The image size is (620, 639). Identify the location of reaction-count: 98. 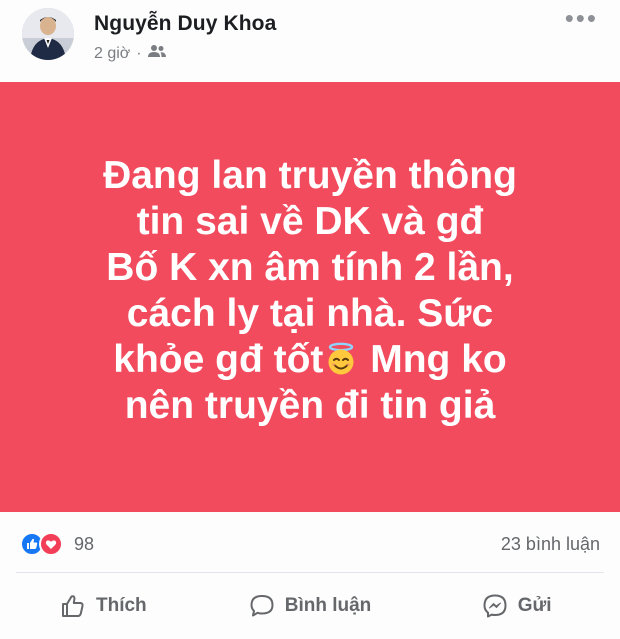
(84, 544).